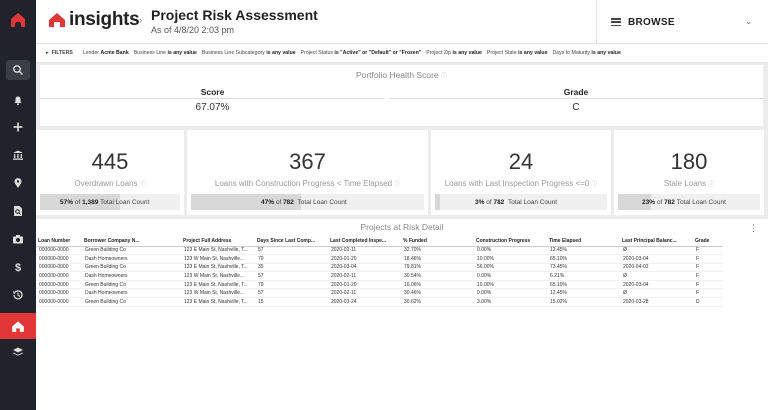 This screenshot has width=768, height=410. I want to click on kpi-value: 180, so click(689, 161).